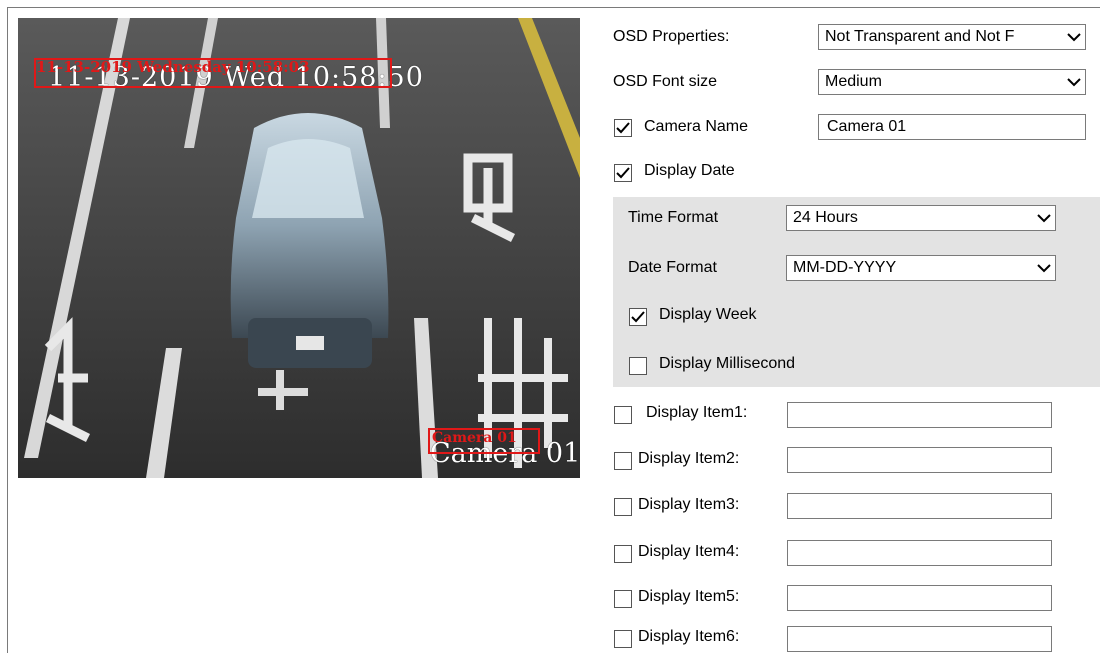  What do you see at coordinates (920, 36) in the screenshot?
I see `osd-properties-value: Not Transparent and Not F` at bounding box center [920, 36].